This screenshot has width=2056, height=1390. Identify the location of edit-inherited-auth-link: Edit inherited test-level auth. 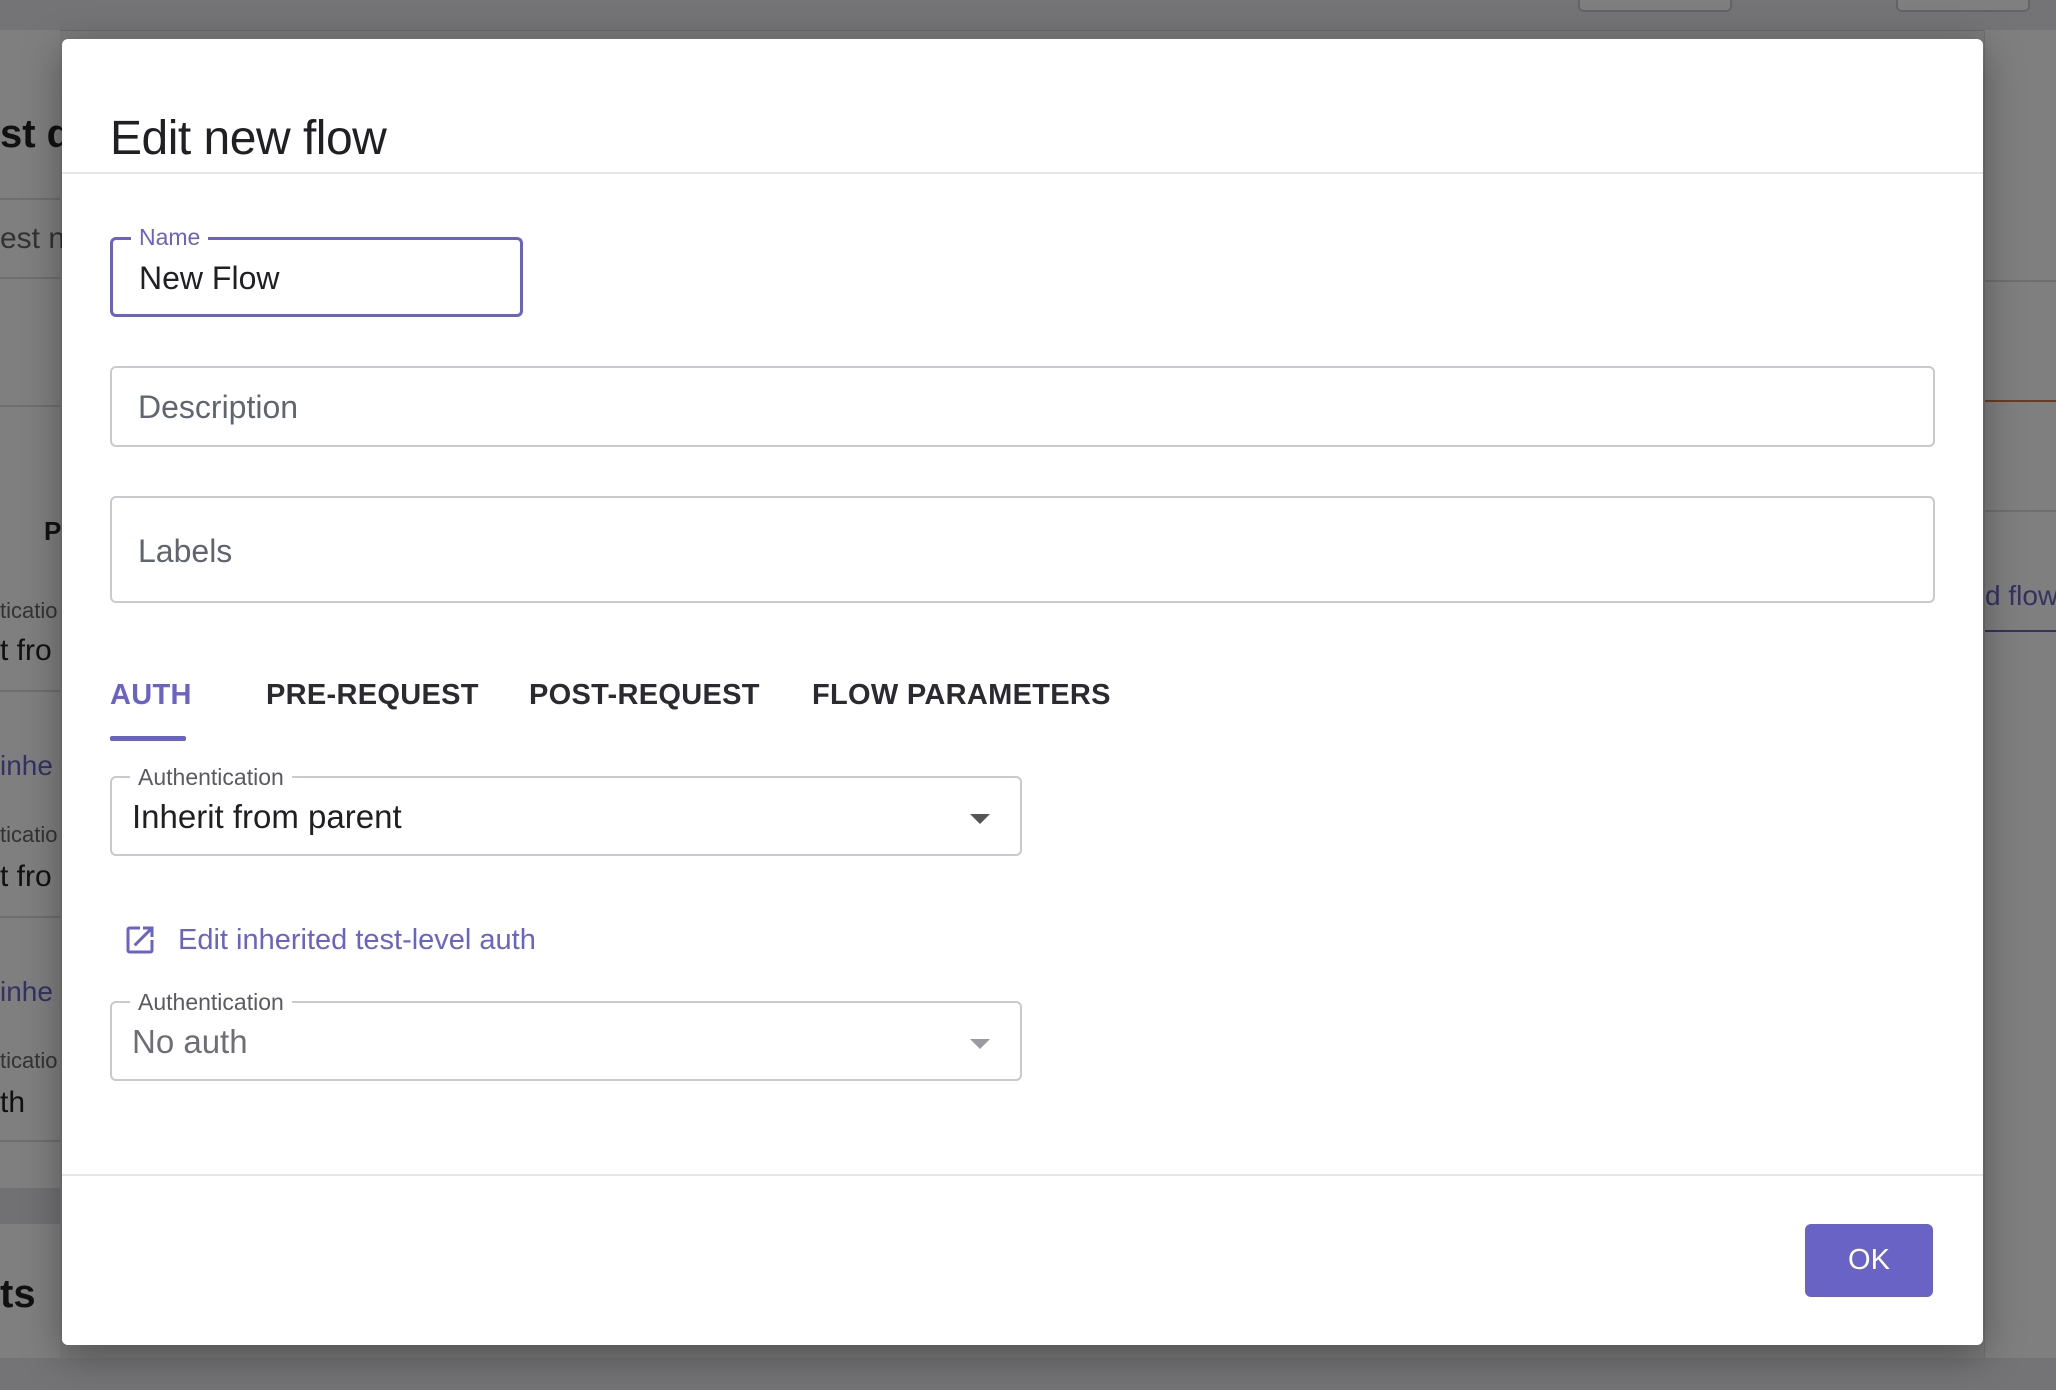
(329, 940).